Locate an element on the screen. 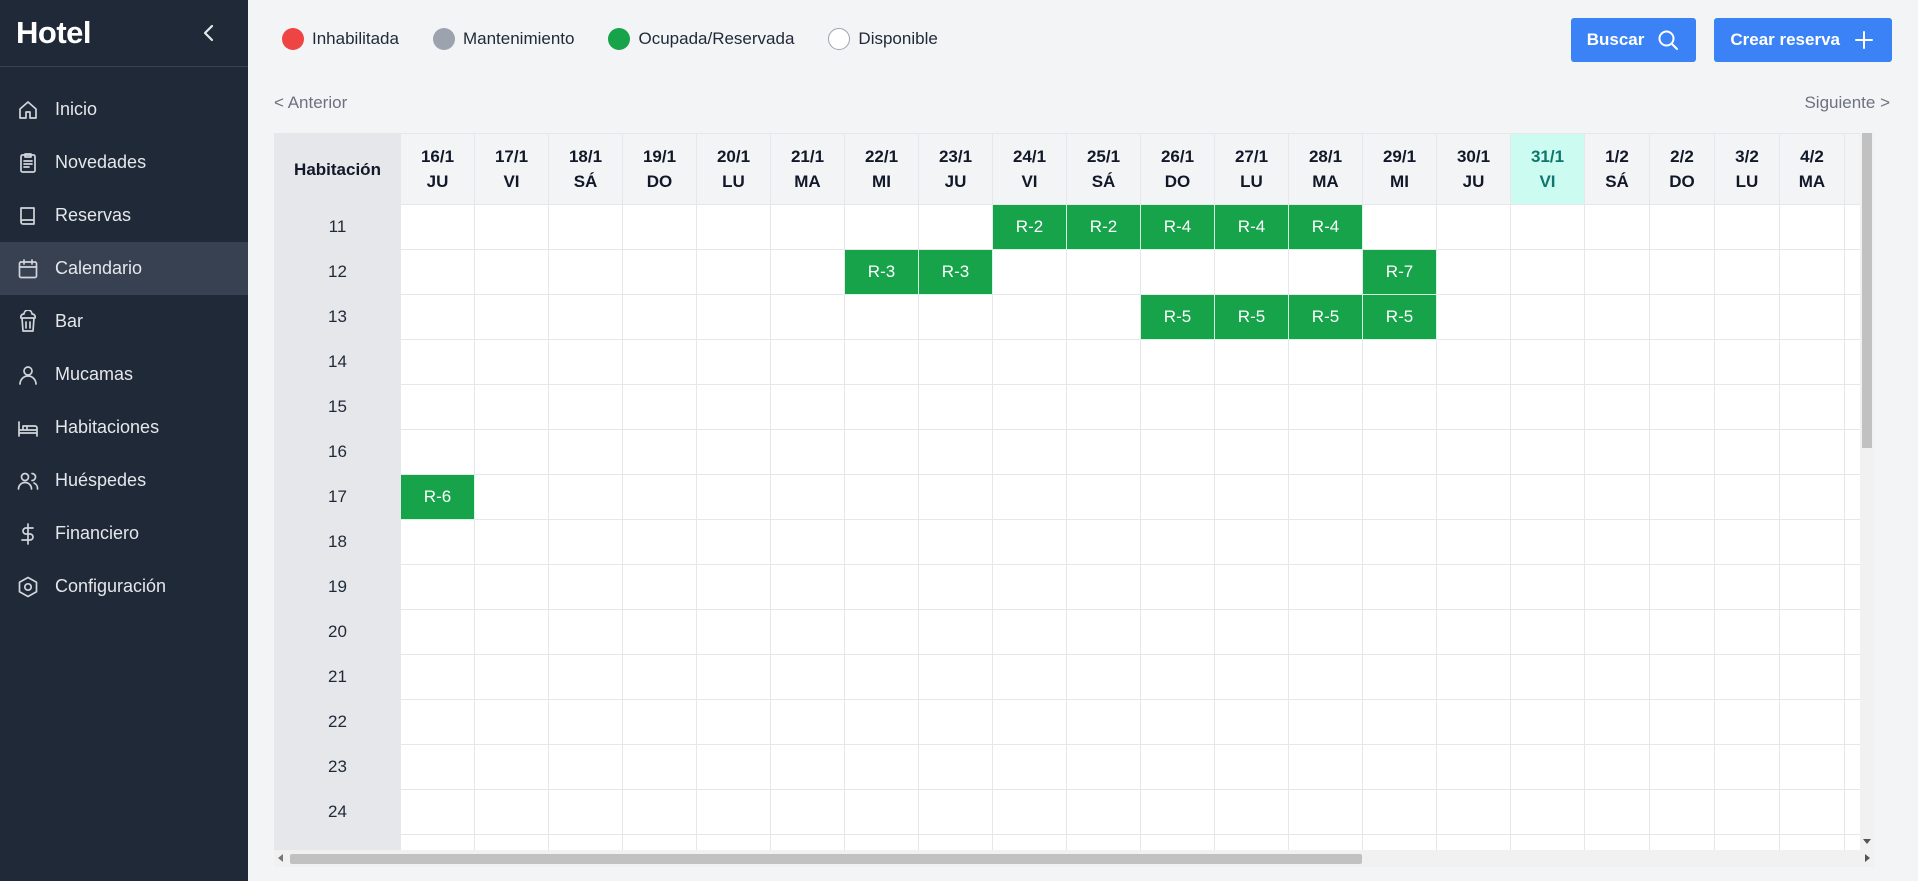  collapse-sidebar-button is located at coordinates (209, 33).